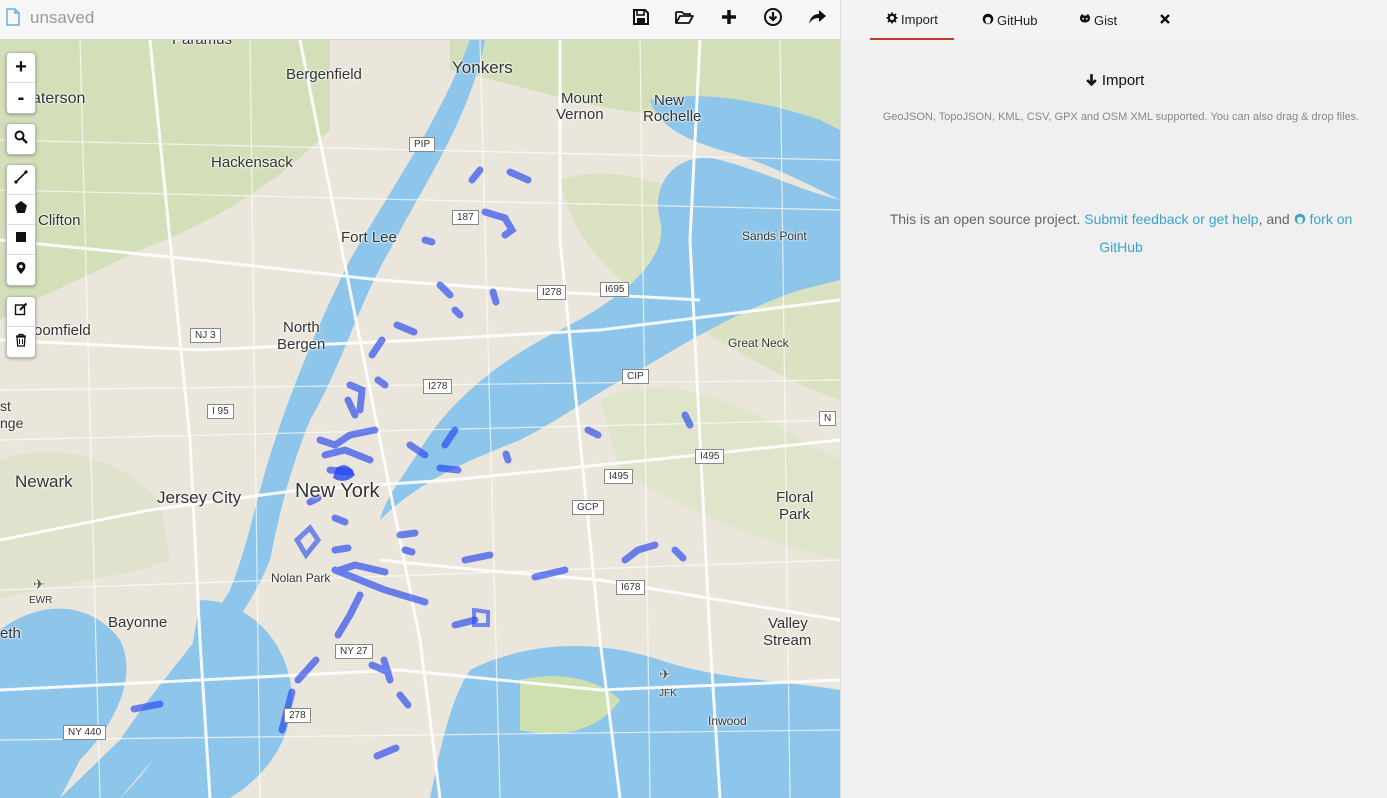 This screenshot has height=798, width=1387. What do you see at coordinates (337, 491) in the screenshot?
I see `map-label: New York` at bounding box center [337, 491].